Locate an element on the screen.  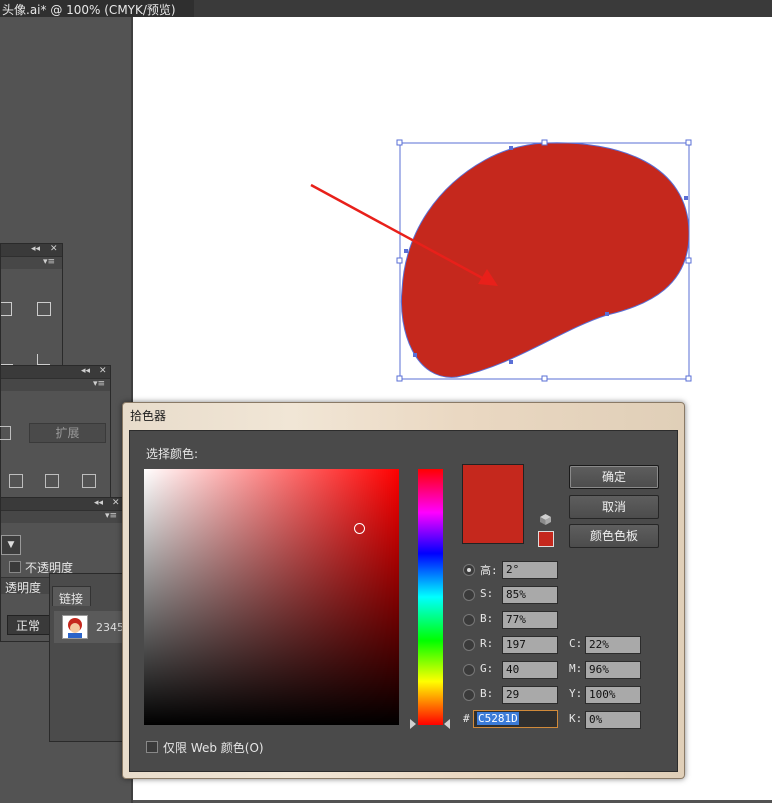
merge-icon is located at coordinates (89, 481).